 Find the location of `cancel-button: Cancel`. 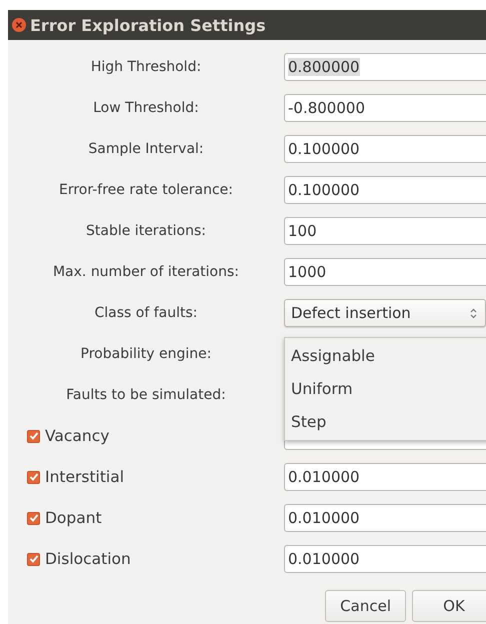

cancel-button: Cancel is located at coordinates (365, 606).